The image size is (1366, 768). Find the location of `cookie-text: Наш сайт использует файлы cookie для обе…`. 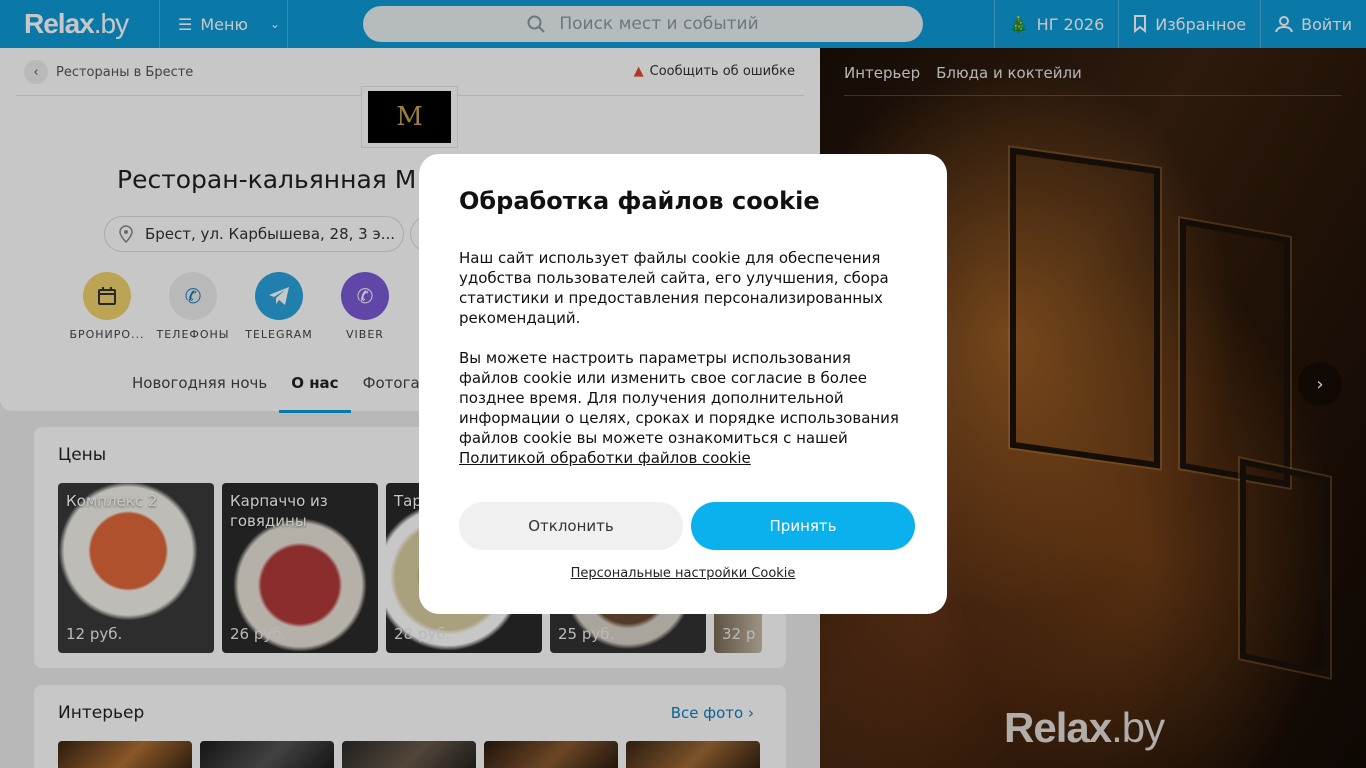

cookie-text: Наш сайт использует файлы cookie для обе… is located at coordinates (683, 358).